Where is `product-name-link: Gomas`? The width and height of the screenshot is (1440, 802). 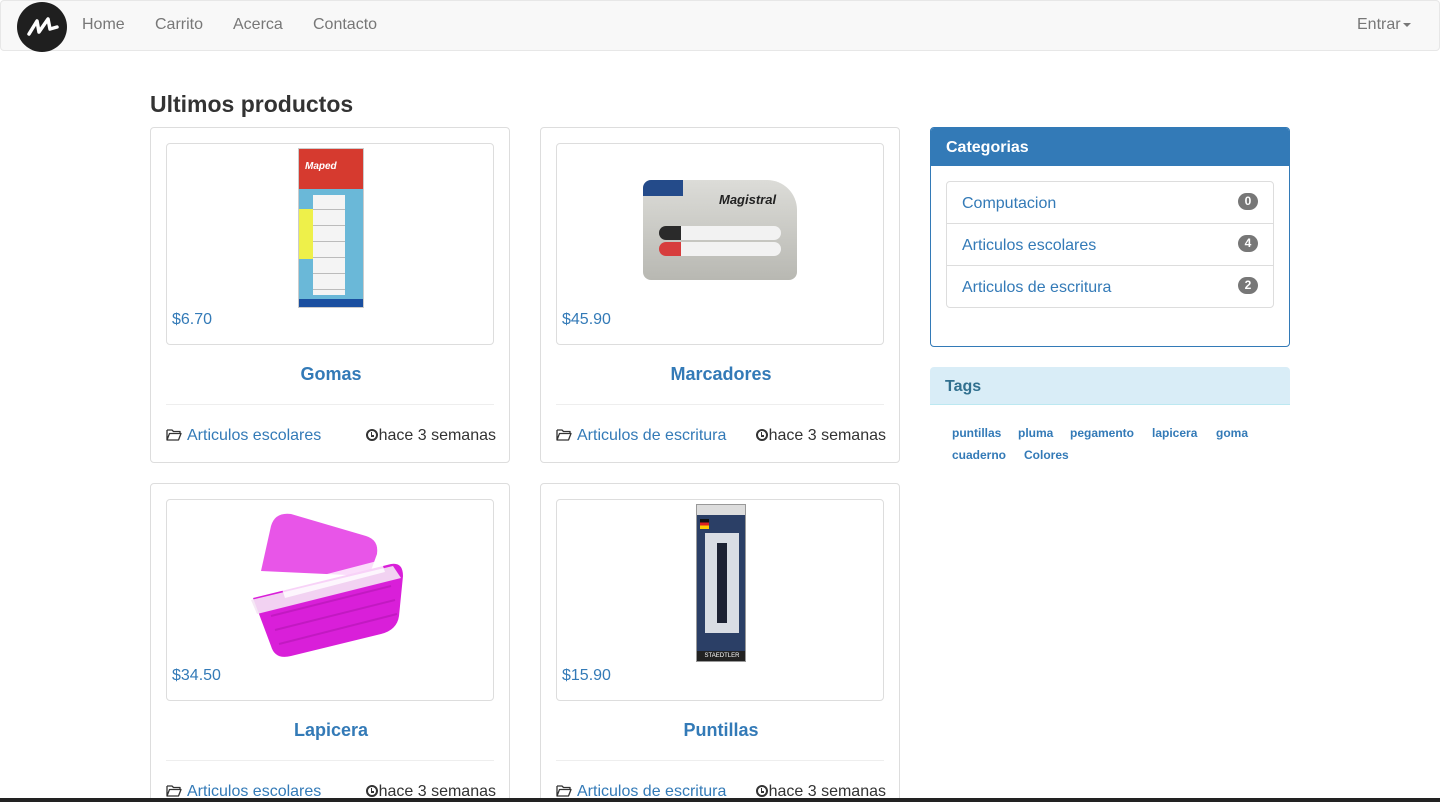
product-name-link: Gomas is located at coordinates (331, 374).